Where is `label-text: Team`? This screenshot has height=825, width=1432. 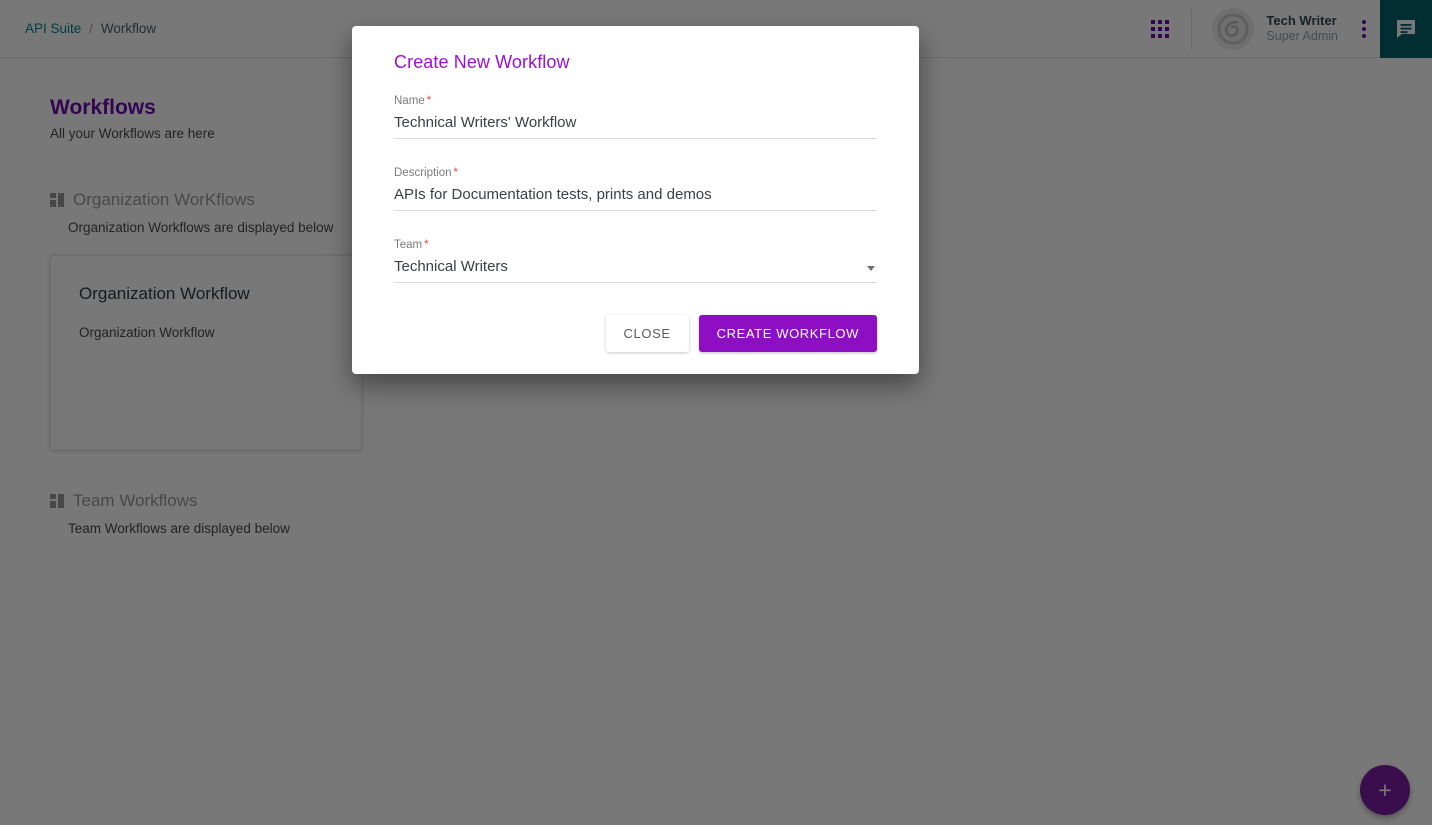
label-text: Team is located at coordinates (408, 245).